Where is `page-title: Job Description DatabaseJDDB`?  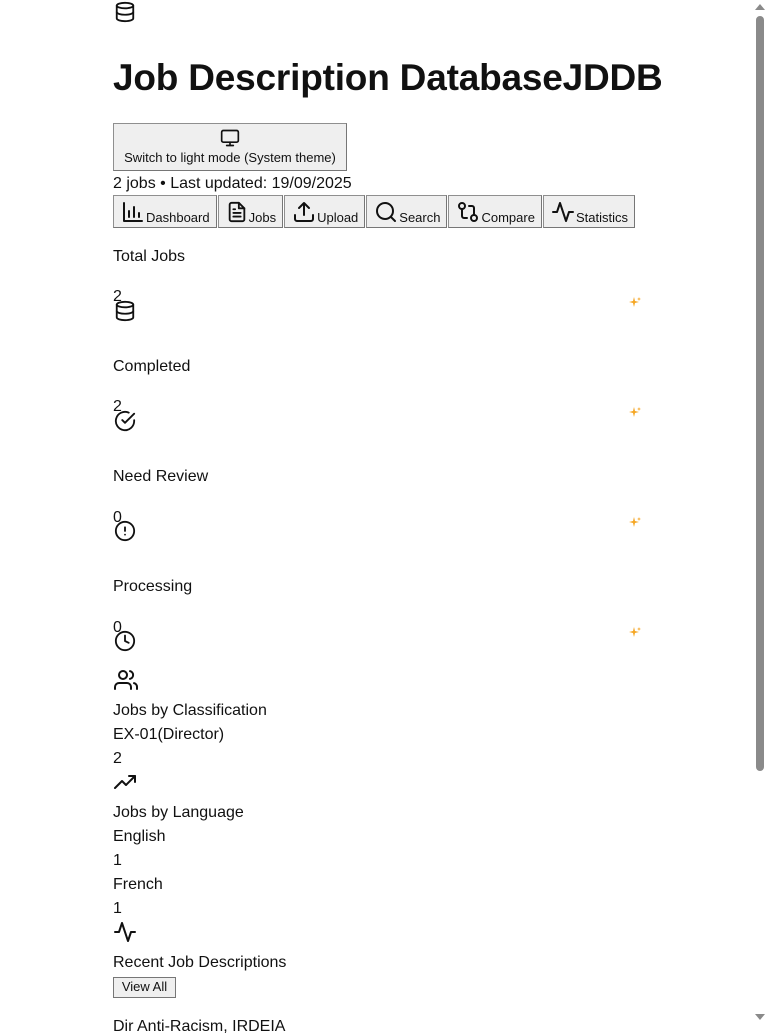
page-title: Job Description DatabaseJDDB is located at coordinates (388, 77).